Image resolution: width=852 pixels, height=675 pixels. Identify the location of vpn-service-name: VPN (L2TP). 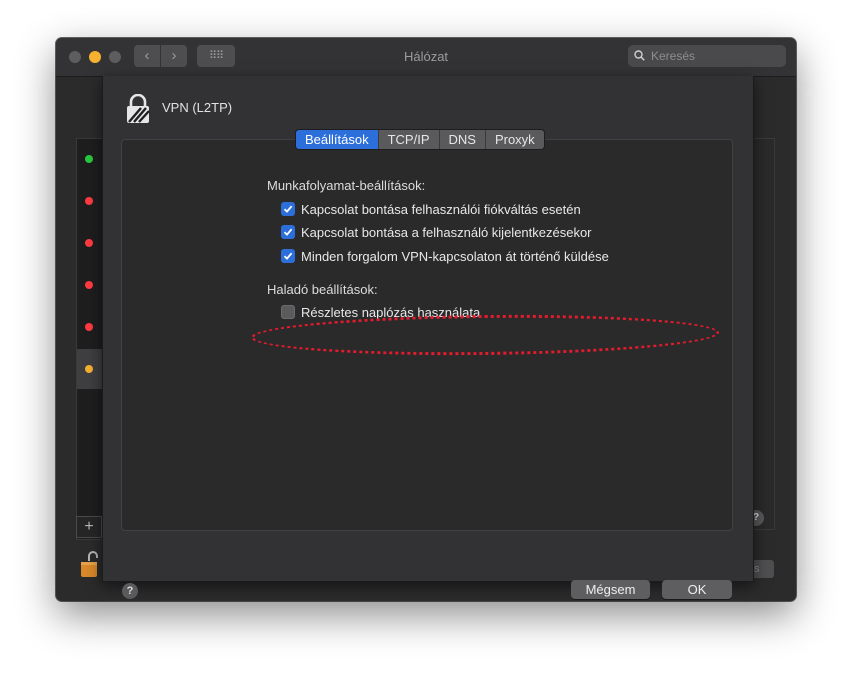
(197, 107).